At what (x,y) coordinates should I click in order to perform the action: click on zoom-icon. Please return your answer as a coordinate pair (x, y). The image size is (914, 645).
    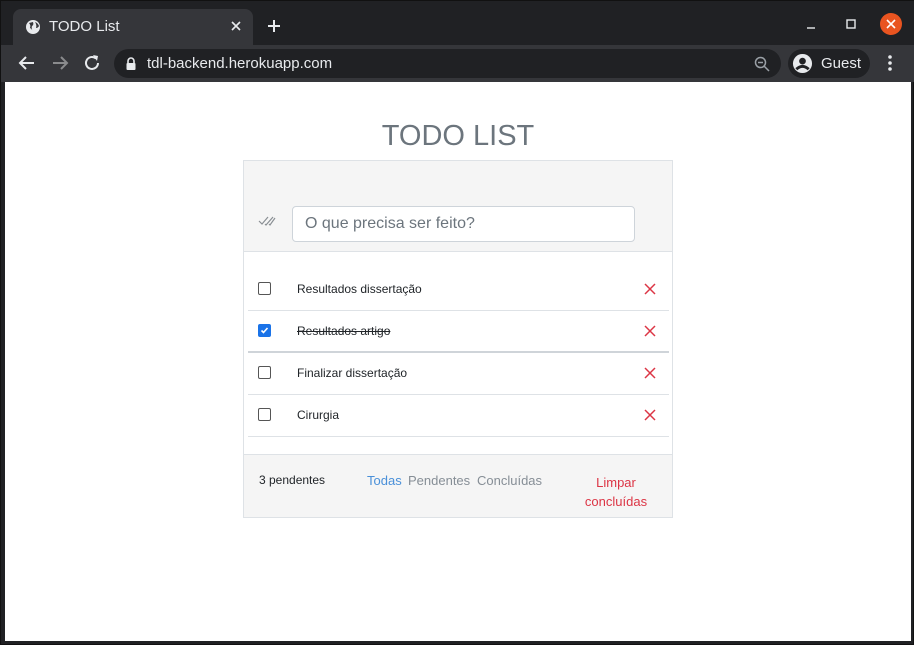
    Looking at the image, I should click on (762, 64).